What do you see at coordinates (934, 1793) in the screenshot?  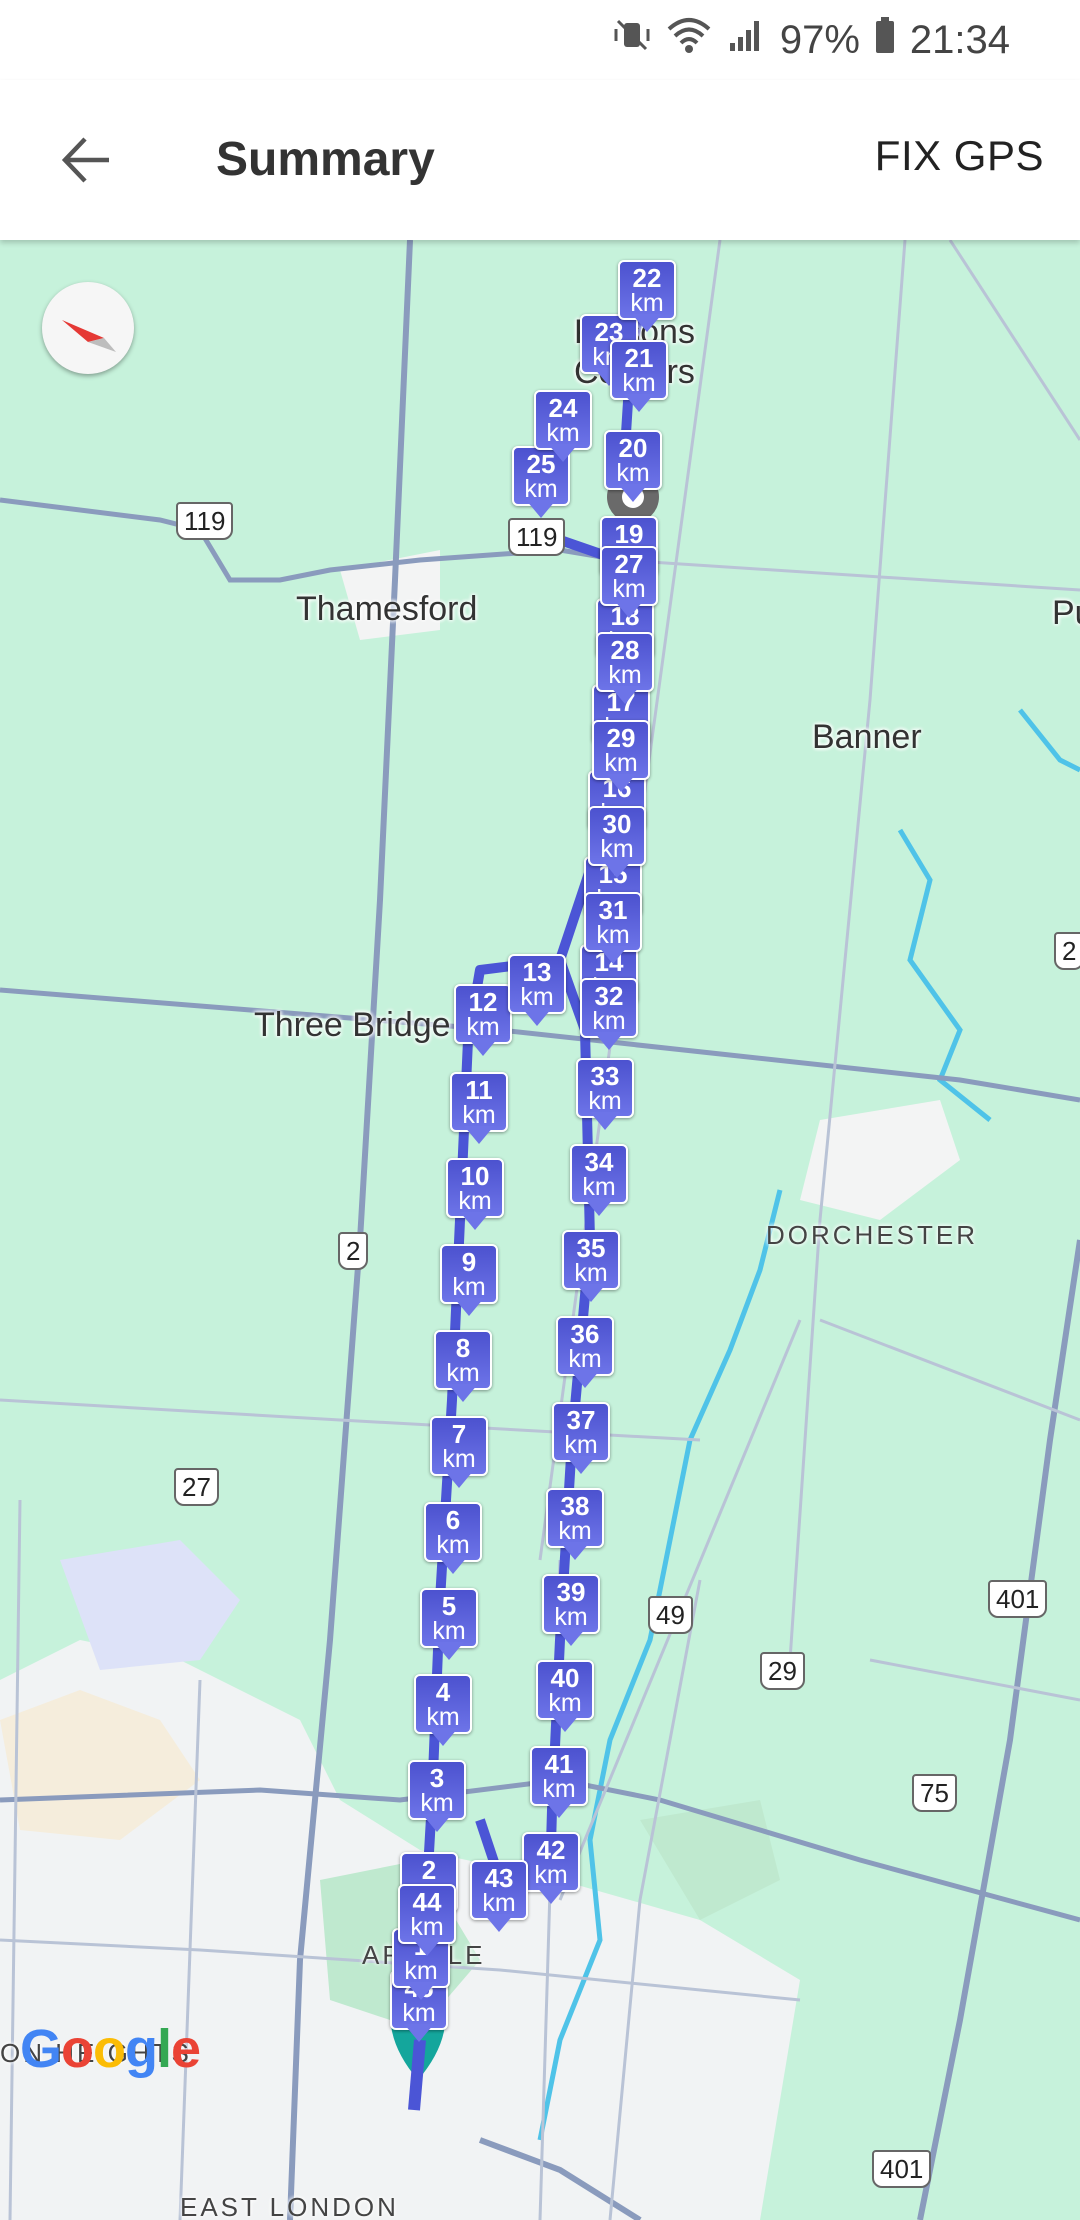 I see `road-shield-75: 75` at bounding box center [934, 1793].